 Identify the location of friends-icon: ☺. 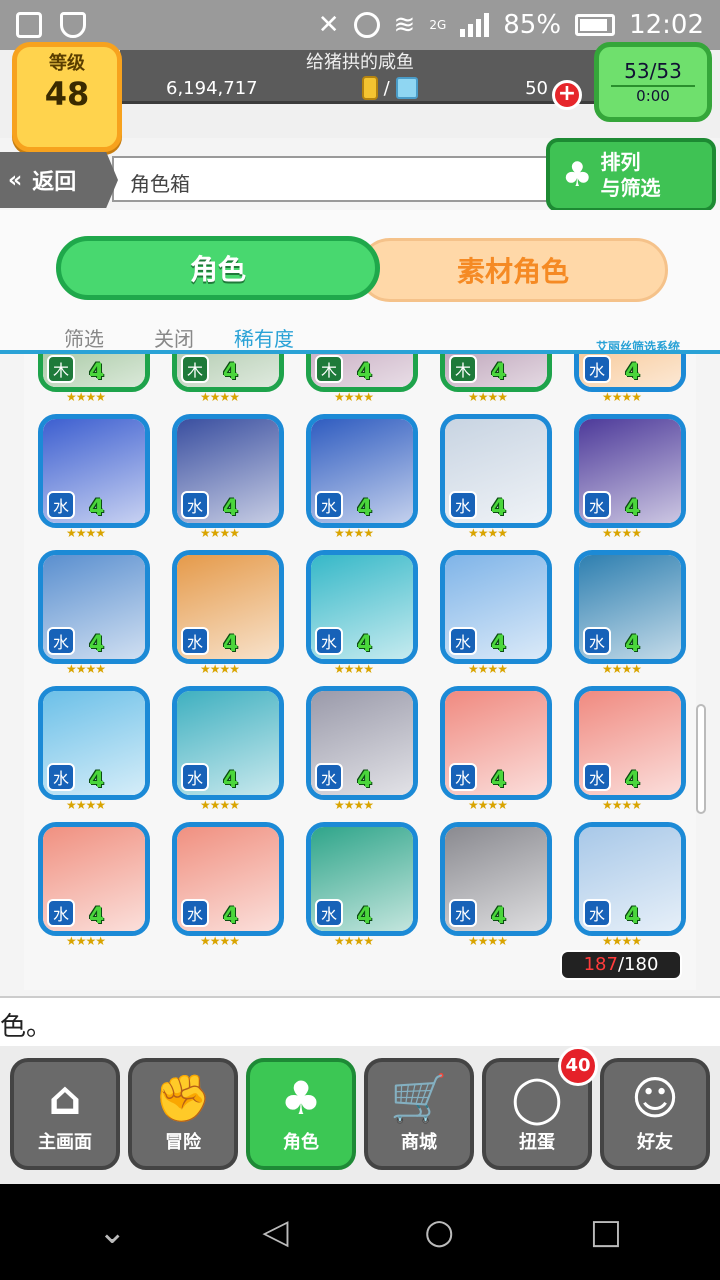
(655, 1098).